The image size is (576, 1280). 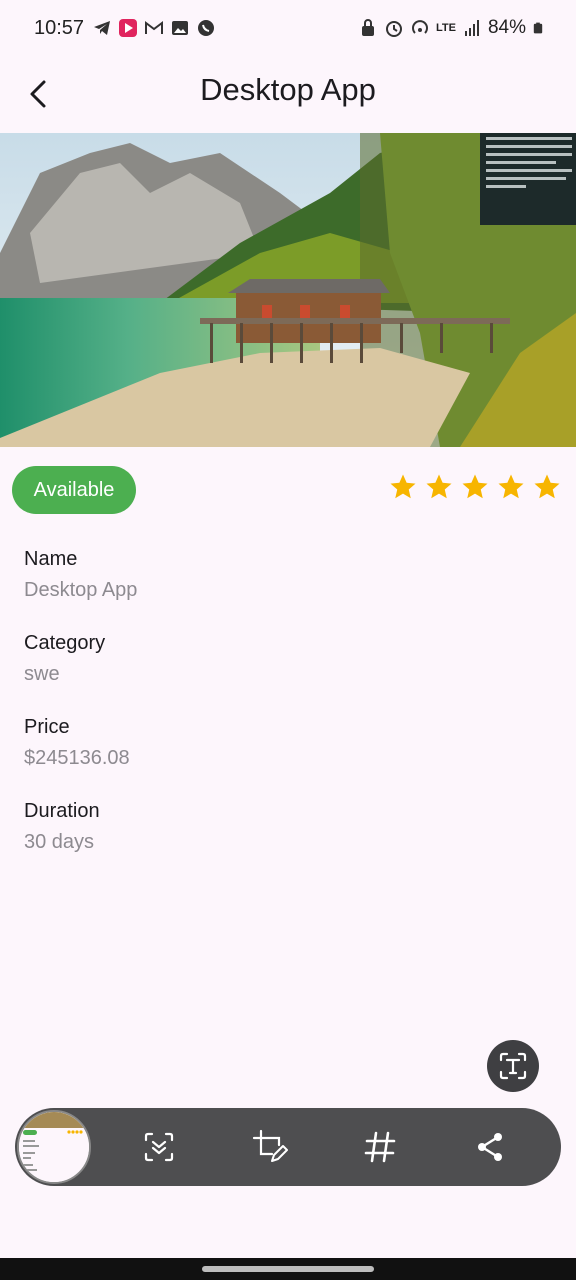 What do you see at coordinates (446, 27) in the screenshot?
I see `network-type: LTE` at bounding box center [446, 27].